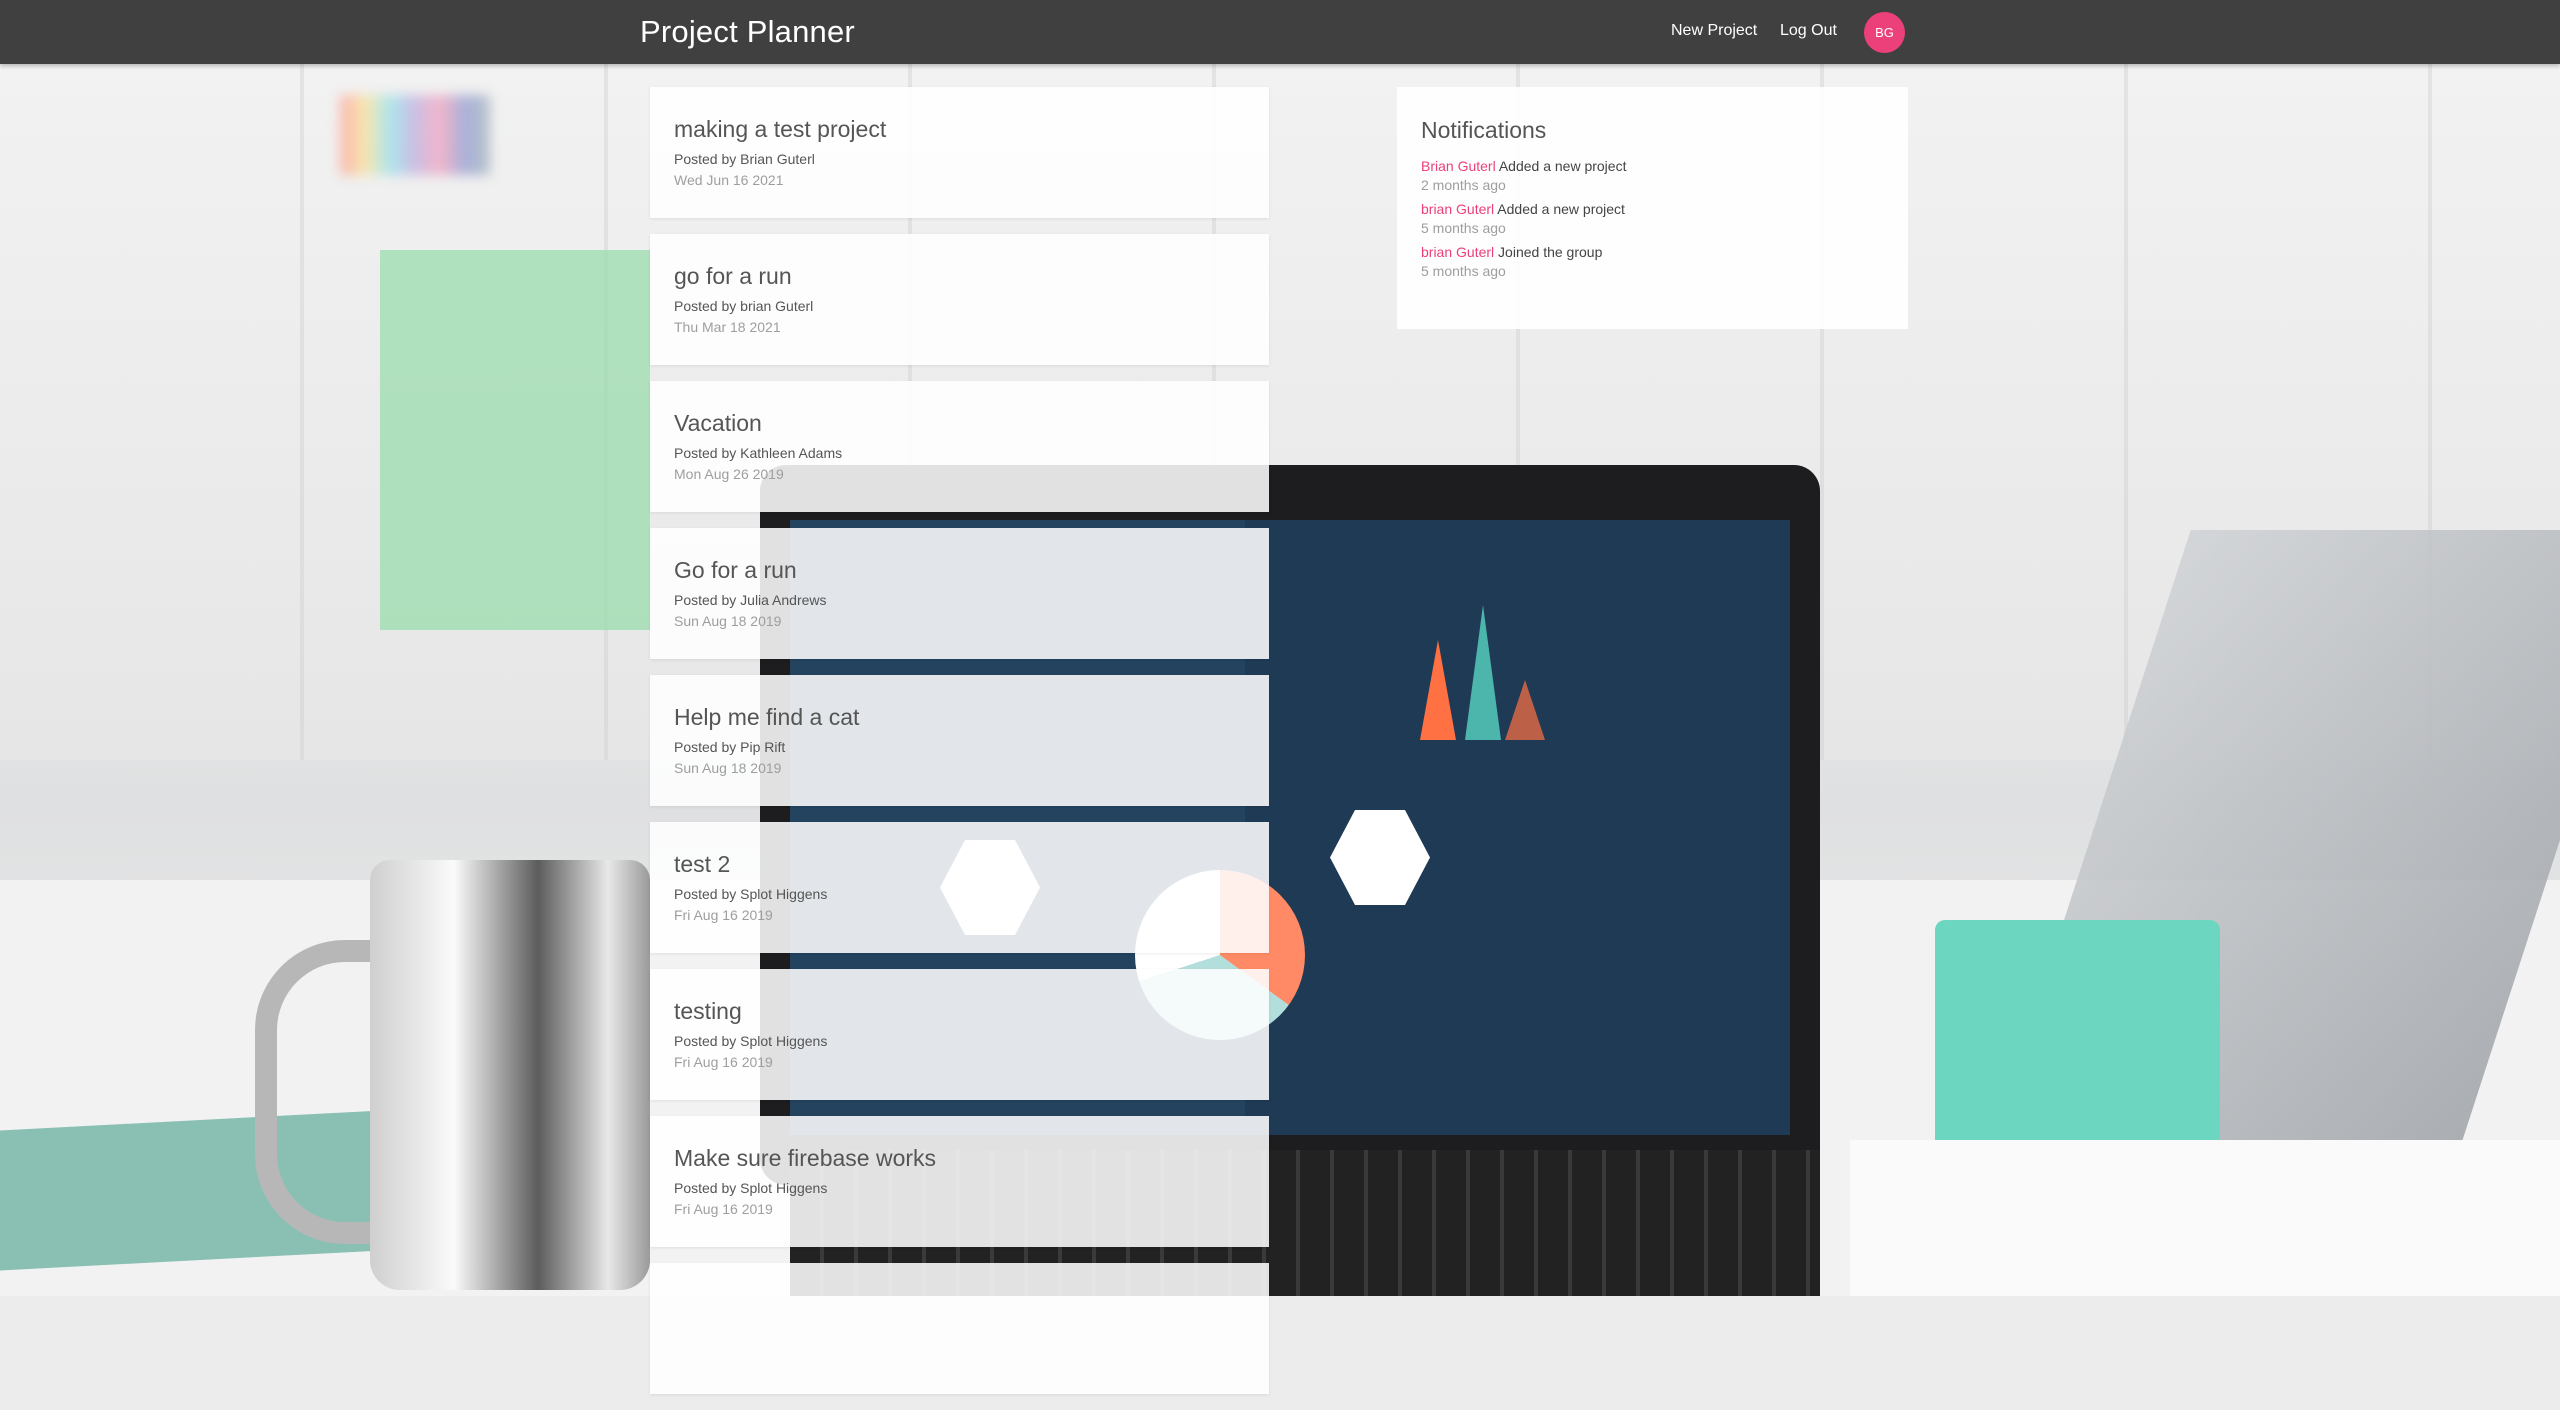 The width and height of the screenshot is (2560, 1410). Describe the element at coordinates (2077, 1045) in the screenshot. I see `background-speaker` at that location.